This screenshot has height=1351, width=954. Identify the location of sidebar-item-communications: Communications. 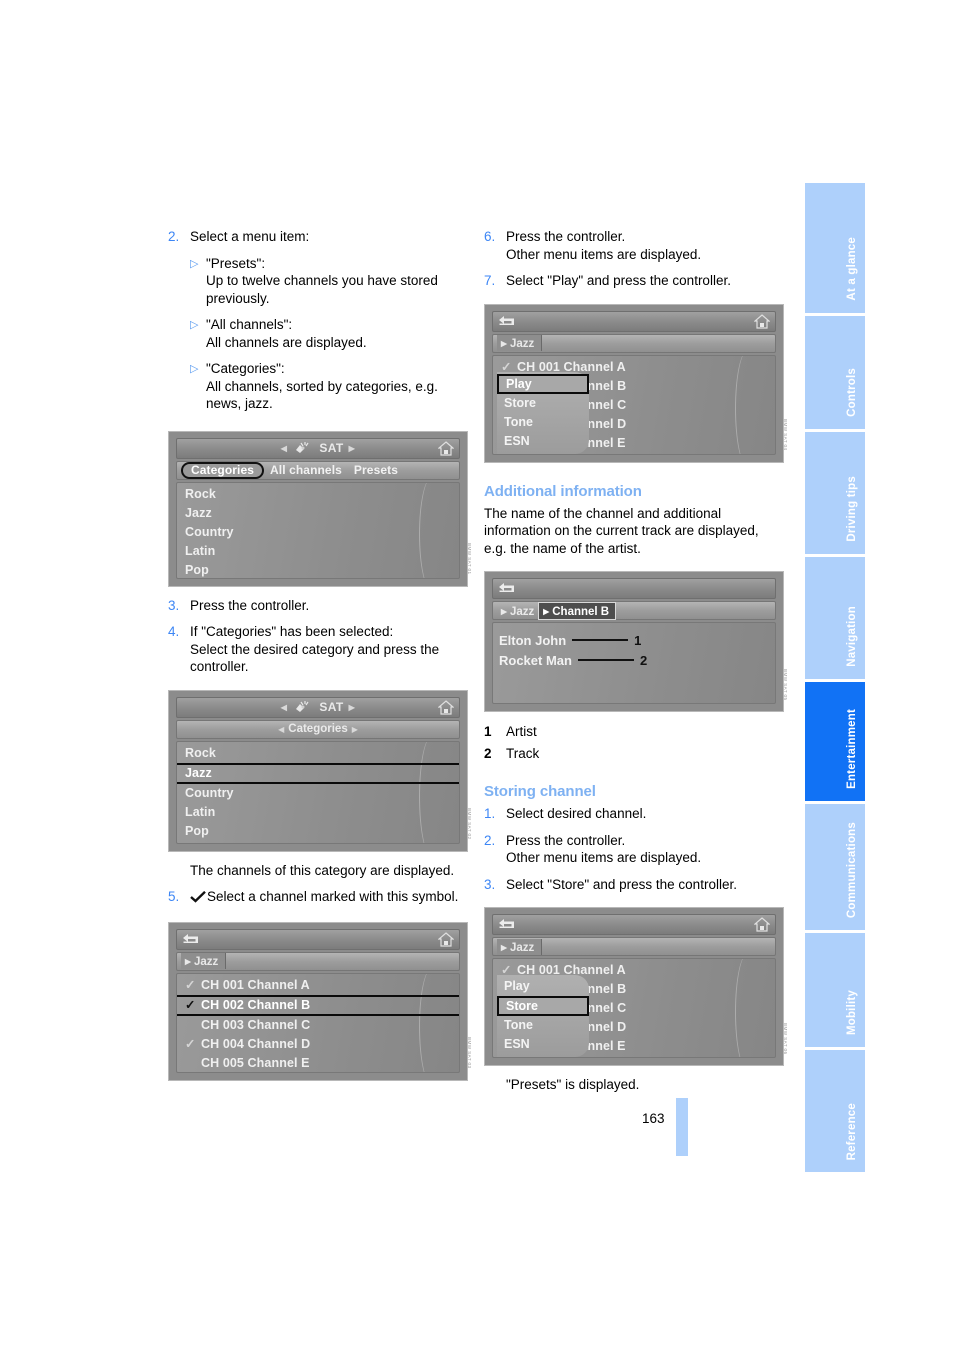
(835, 867).